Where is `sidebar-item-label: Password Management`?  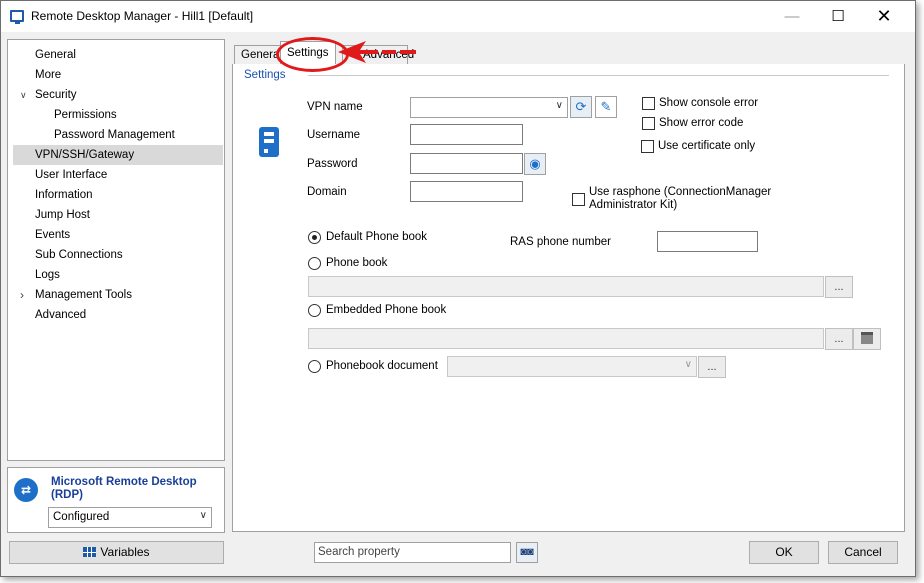 sidebar-item-label: Password Management is located at coordinates (114, 135).